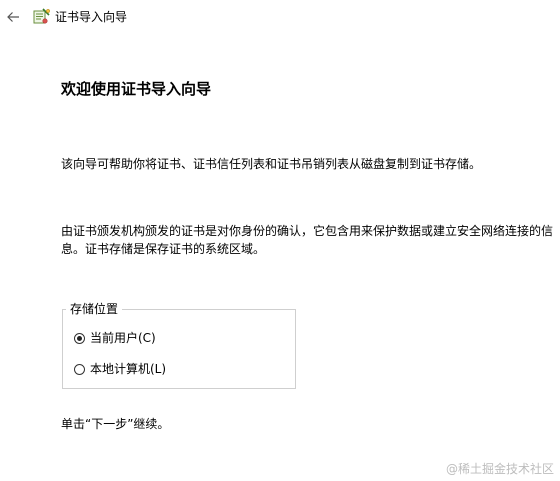 This screenshot has height=481, width=560. What do you see at coordinates (91, 17) in the screenshot?
I see `window-title: 证书导入向导` at bounding box center [91, 17].